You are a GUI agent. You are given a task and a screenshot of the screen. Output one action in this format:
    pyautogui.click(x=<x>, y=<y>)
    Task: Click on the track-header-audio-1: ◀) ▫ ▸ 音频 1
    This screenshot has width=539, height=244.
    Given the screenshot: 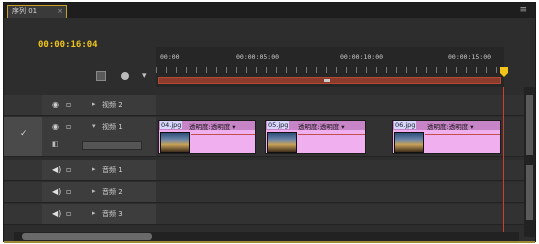 What is the action you would take?
    pyautogui.click(x=99, y=170)
    